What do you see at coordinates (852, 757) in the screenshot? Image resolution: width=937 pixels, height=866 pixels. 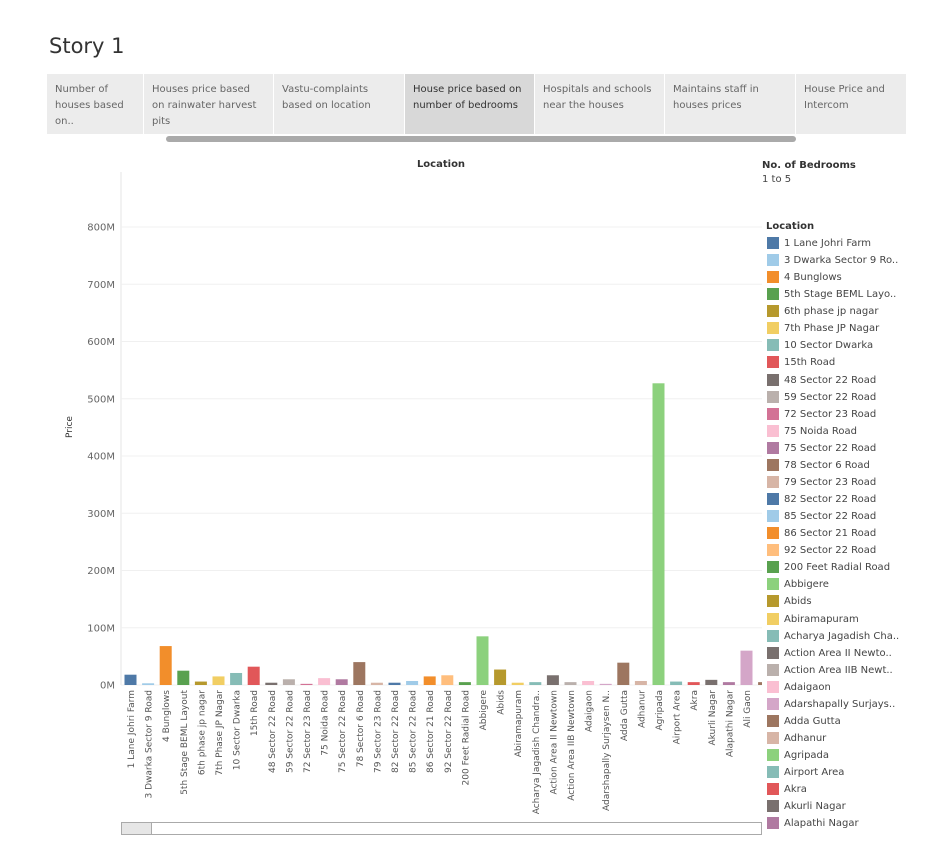 I see `legend-item: Agripada` at bounding box center [852, 757].